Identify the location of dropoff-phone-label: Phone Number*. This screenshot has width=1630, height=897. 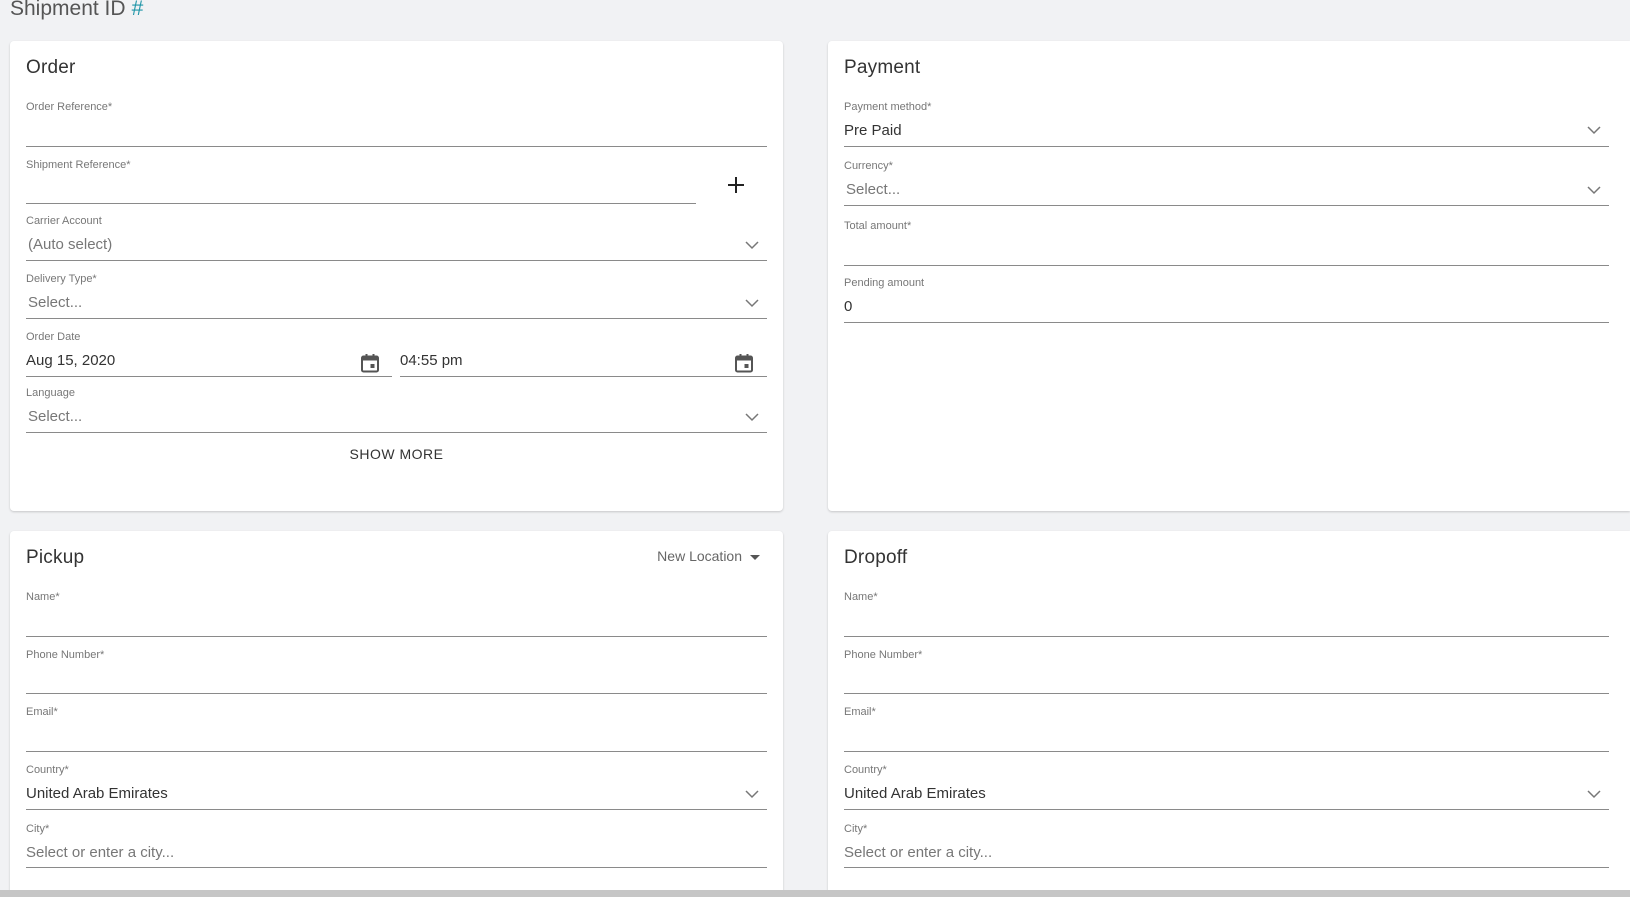
(883, 655).